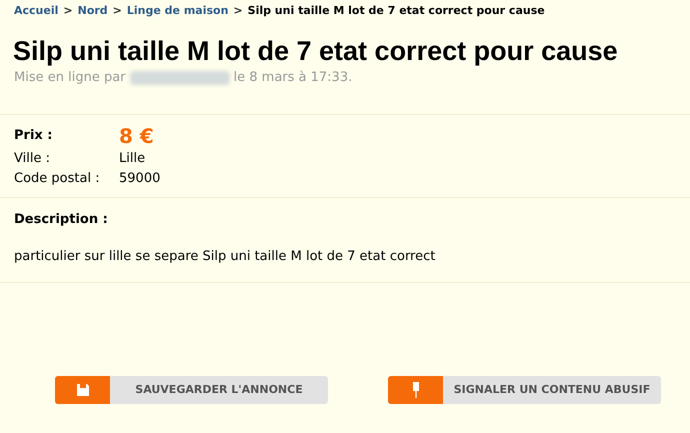 This screenshot has height=433, width=690. Describe the element at coordinates (93, 11) in the screenshot. I see `breadcrumb-link: Nord` at that location.